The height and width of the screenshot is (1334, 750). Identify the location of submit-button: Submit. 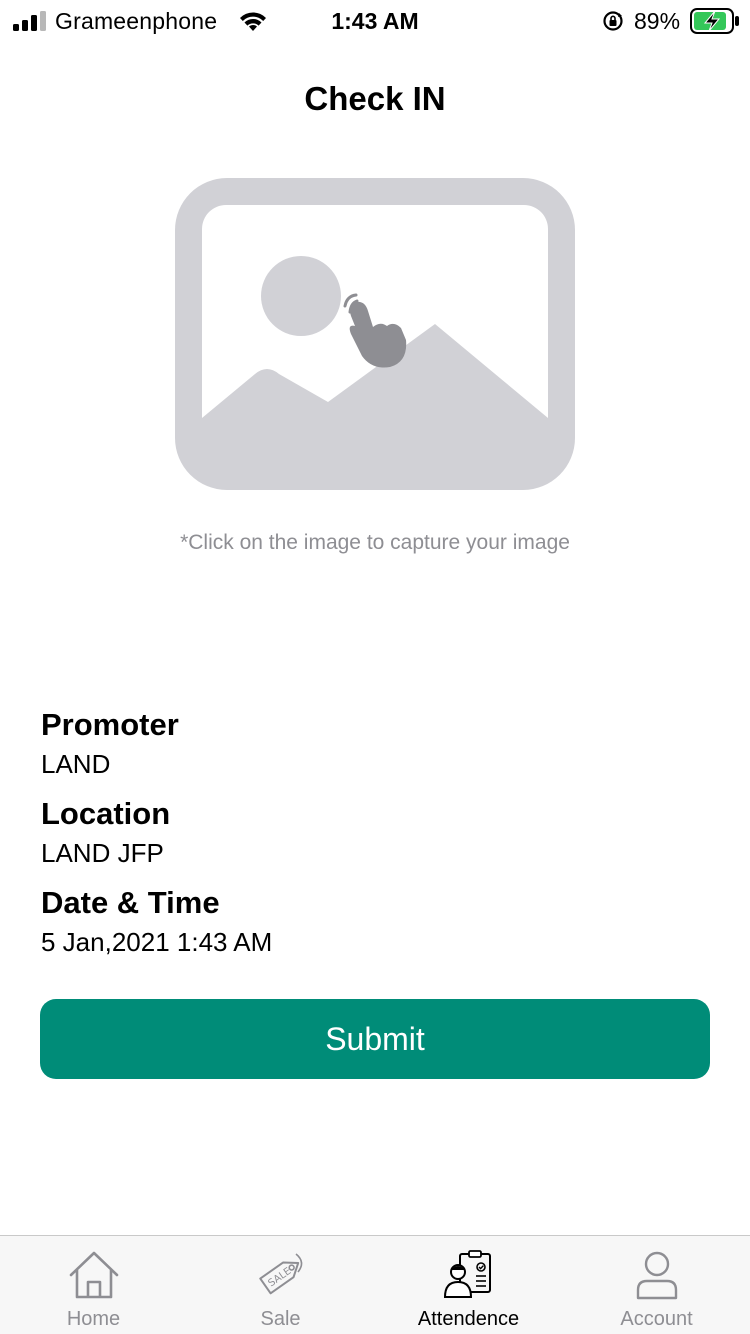
(375, 1039).